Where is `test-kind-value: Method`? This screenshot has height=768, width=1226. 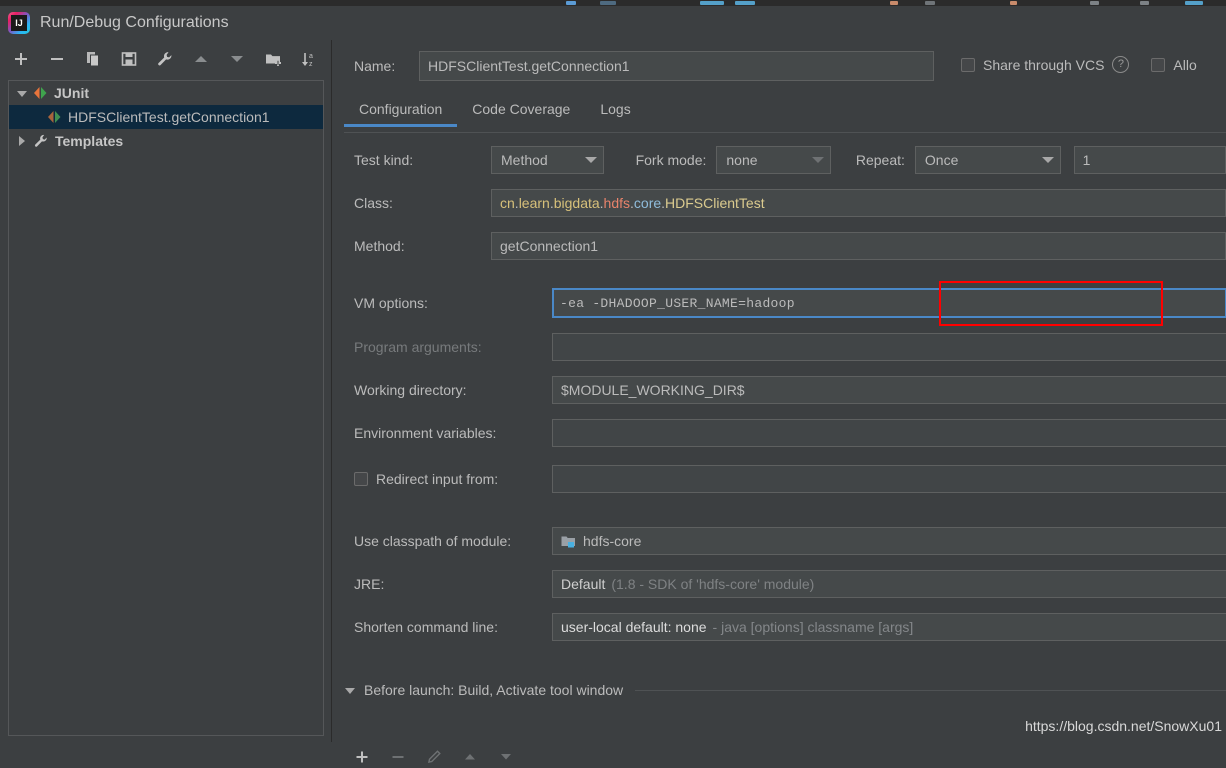 test-kind-value: Method is located at coordinates (524, 160).